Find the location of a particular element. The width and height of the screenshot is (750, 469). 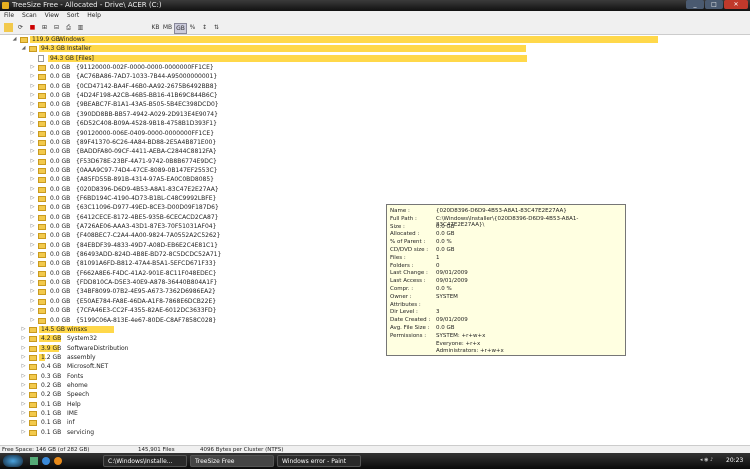

clock: 20:23 is located at coordinates (734, 460).